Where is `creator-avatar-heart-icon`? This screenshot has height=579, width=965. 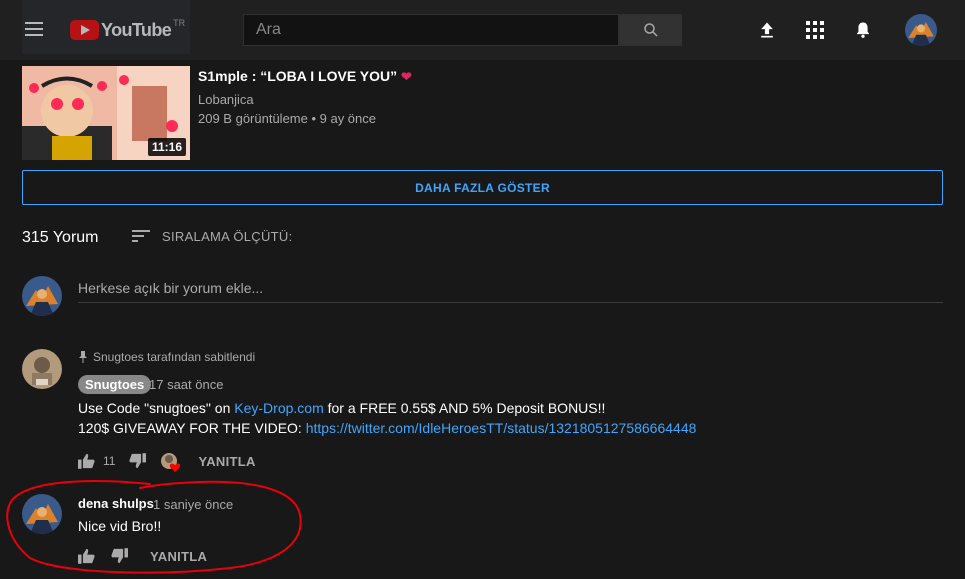 creator-avatar-heart-icon is located at coordinates (171, 462).